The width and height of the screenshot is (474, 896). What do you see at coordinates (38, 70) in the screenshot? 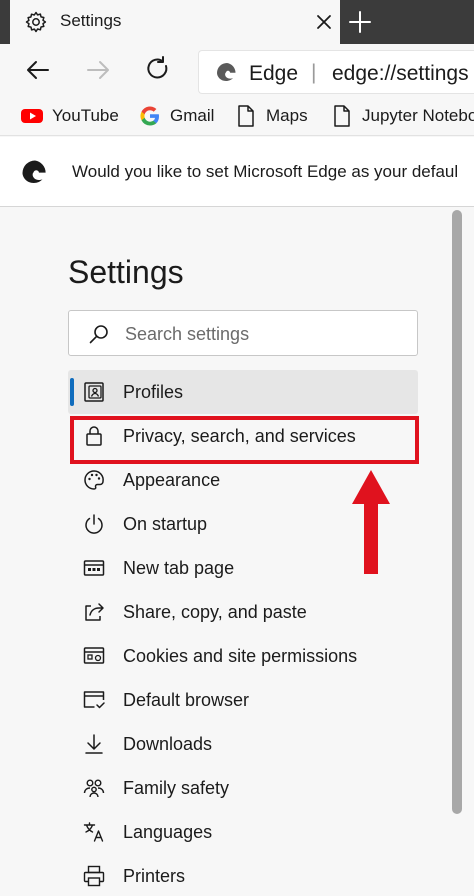
I see `back-arrow-icon` at bounding box center [38, 70].